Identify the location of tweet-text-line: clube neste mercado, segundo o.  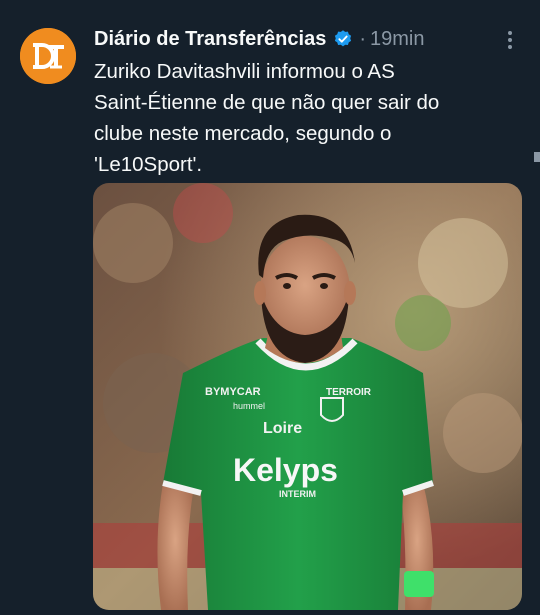
(243, 133).